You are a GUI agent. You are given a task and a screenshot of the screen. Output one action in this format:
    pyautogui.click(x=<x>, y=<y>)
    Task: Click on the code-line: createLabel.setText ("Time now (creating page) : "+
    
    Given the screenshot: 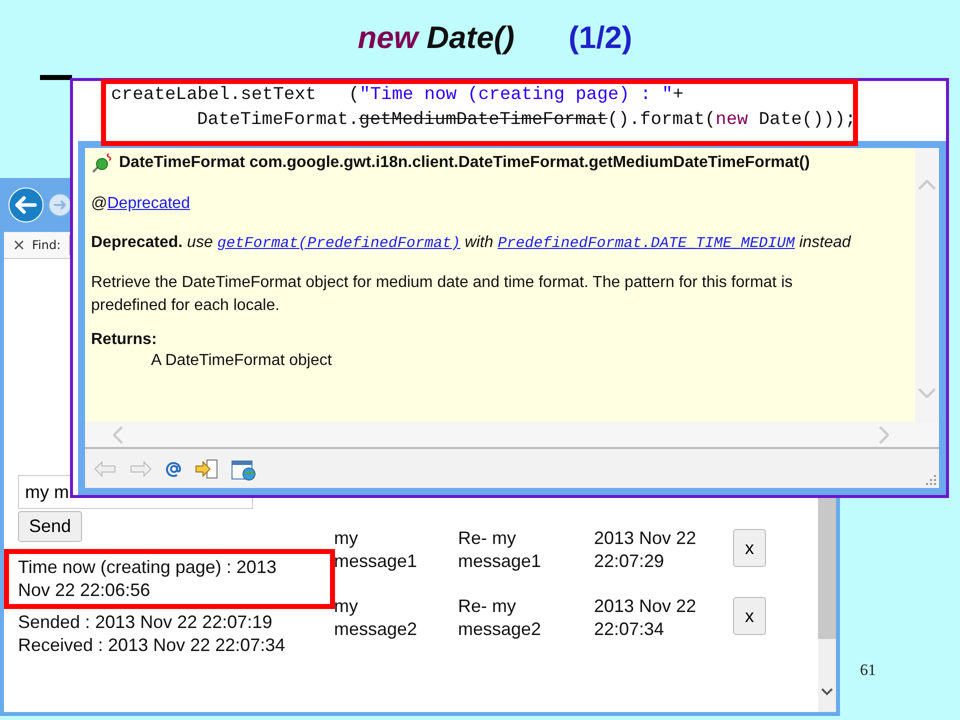 What is the action you would take?
    pyautogui.click(x=398, y=95)
    